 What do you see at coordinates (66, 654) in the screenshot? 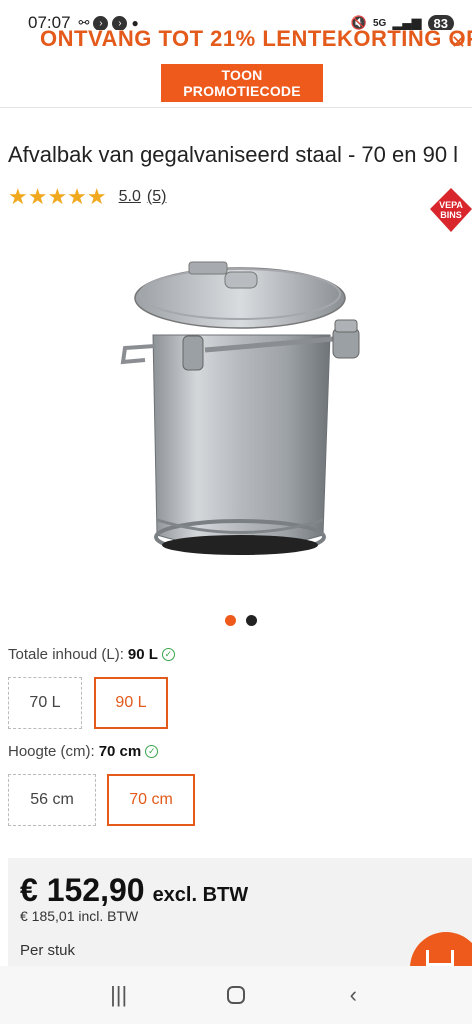
I see `capacity-label: Totale inhoud (L):` at bounding box center [66, 654].